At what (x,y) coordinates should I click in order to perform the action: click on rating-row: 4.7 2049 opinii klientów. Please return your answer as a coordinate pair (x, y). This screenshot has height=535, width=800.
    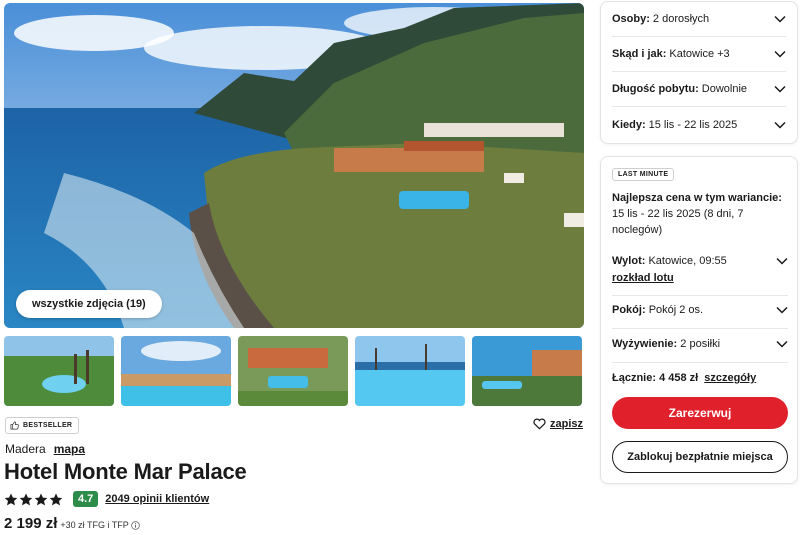
    Looking at the image, I should click on (106, 499).